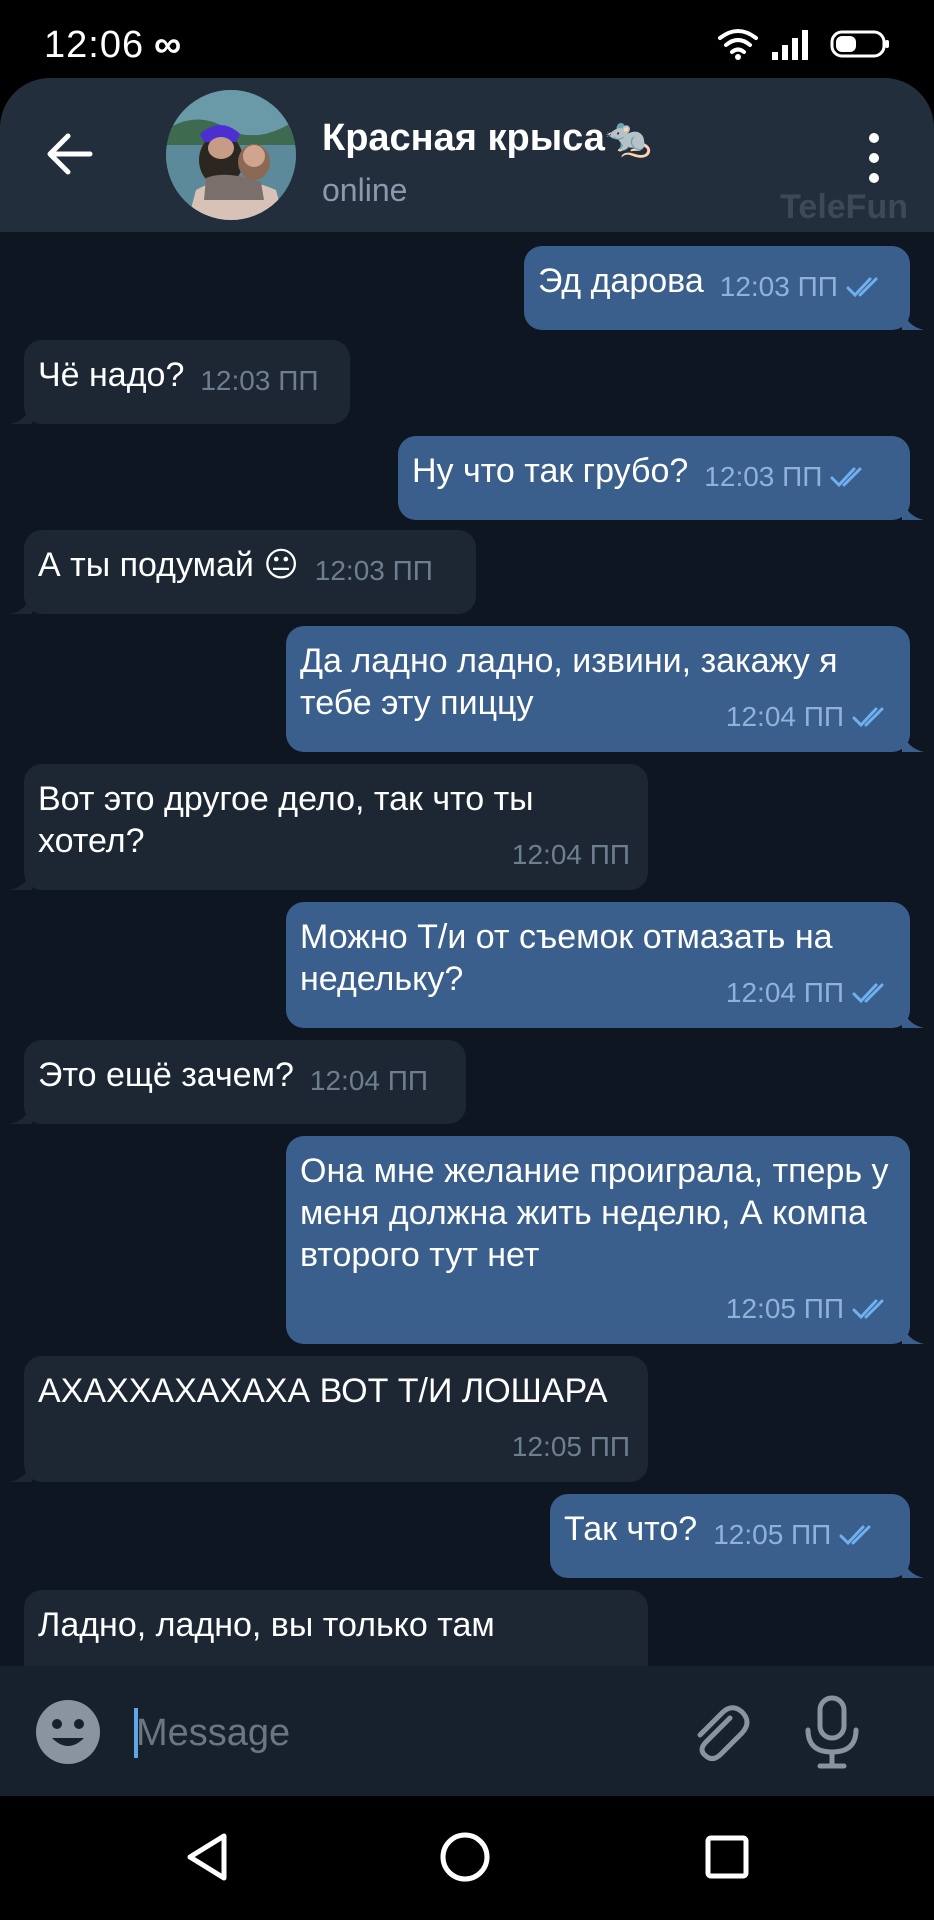 The width and height of the screenshot is (934, 1920). I want to click on chat-title: Красная крыса🐀, so click(487, 138).